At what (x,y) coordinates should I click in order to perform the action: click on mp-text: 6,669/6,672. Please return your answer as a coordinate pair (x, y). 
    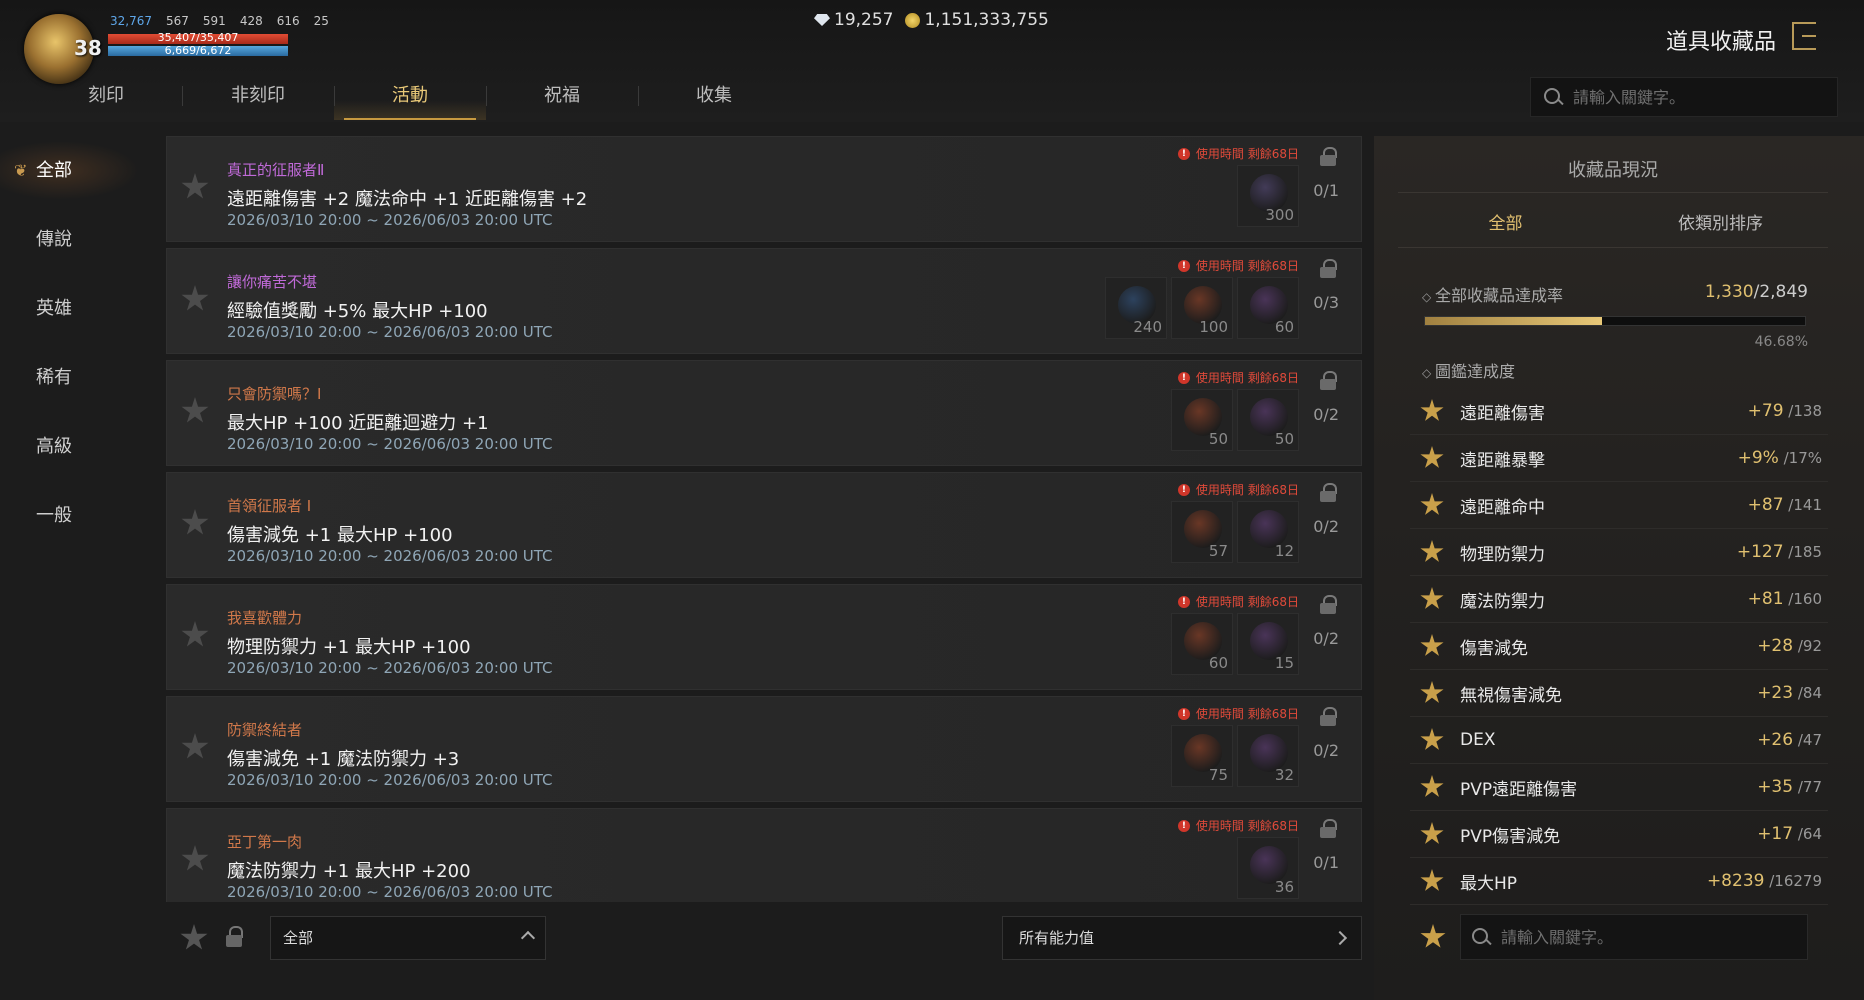
    Looking at the image, I should click on (198, 50).